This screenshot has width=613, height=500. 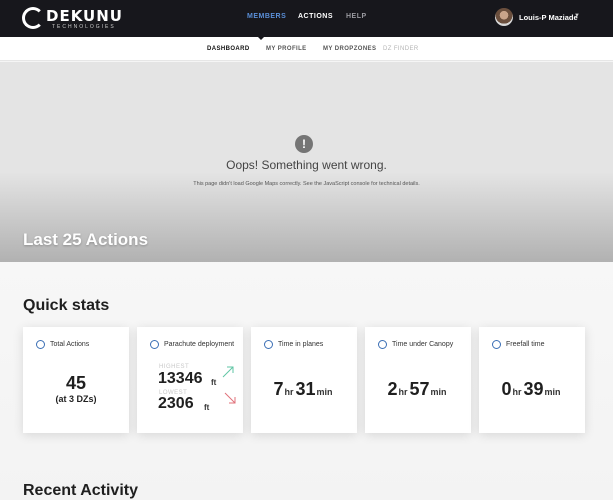 What do you see at coordinates (70, 344) in the screenshot?
I see `card-label: Total Actions` at bounding box center [70, 344].